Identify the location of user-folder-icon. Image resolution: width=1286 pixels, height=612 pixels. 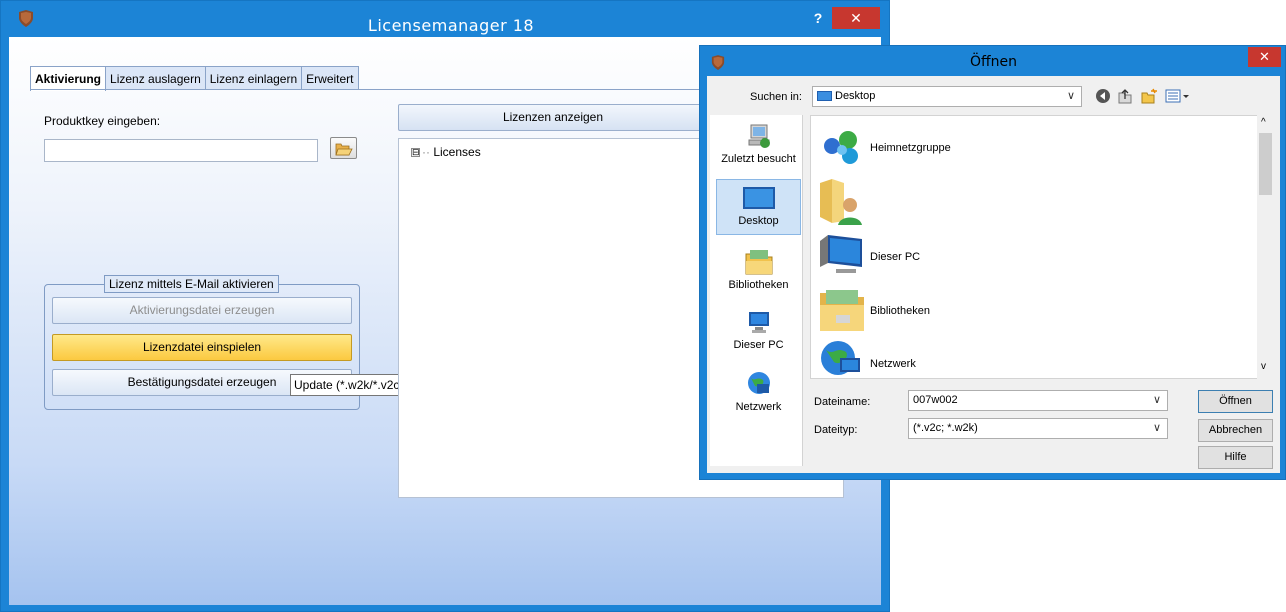
(841, 202).